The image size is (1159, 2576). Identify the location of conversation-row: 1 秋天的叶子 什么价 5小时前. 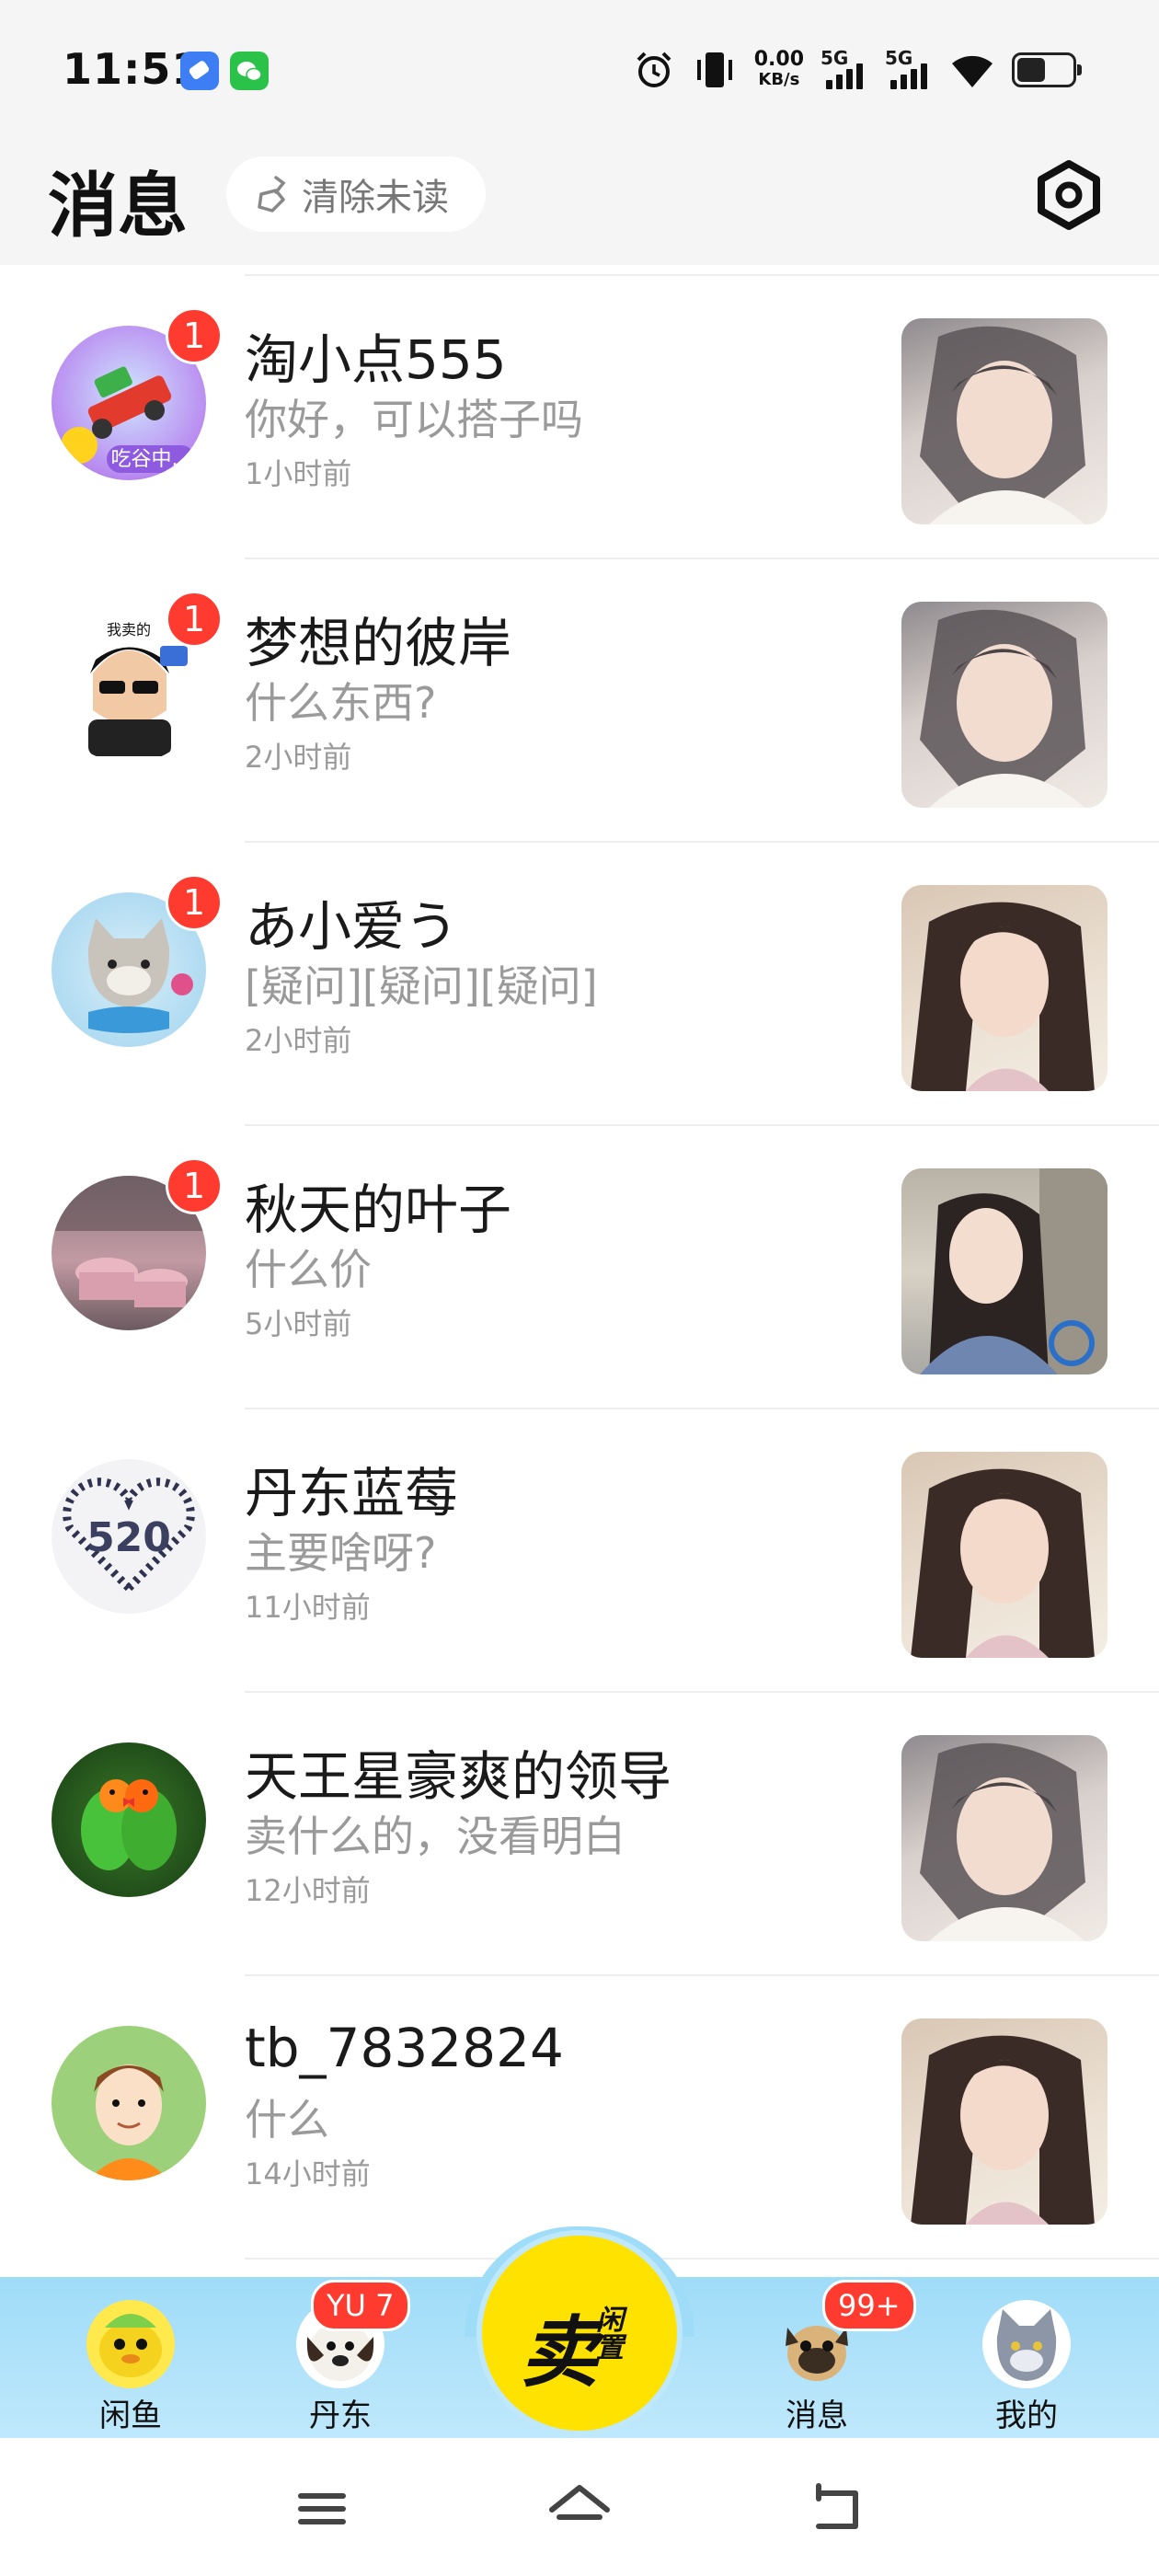
(579, 1266).